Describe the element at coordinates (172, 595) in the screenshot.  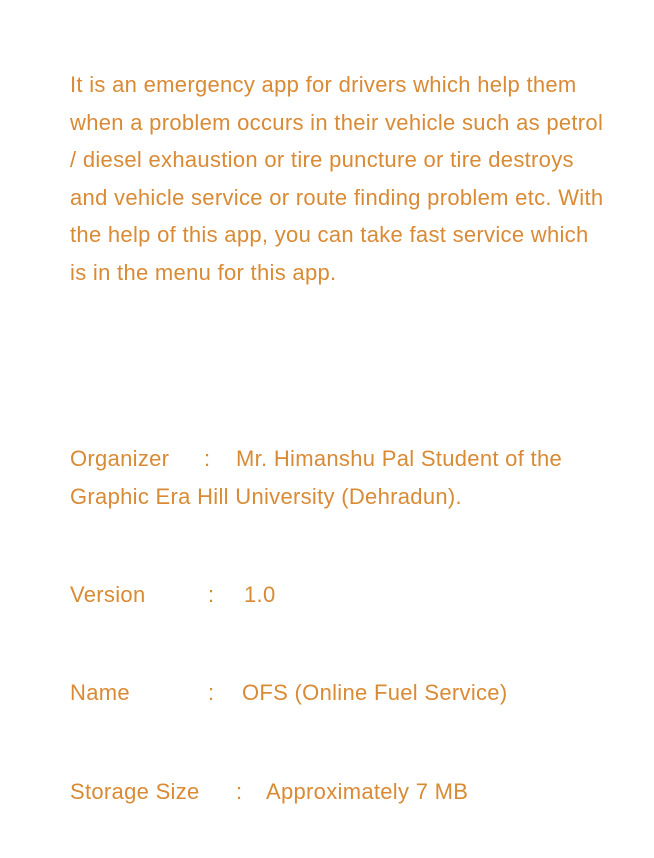
I see `version-row: Version: 1.0` at that location.